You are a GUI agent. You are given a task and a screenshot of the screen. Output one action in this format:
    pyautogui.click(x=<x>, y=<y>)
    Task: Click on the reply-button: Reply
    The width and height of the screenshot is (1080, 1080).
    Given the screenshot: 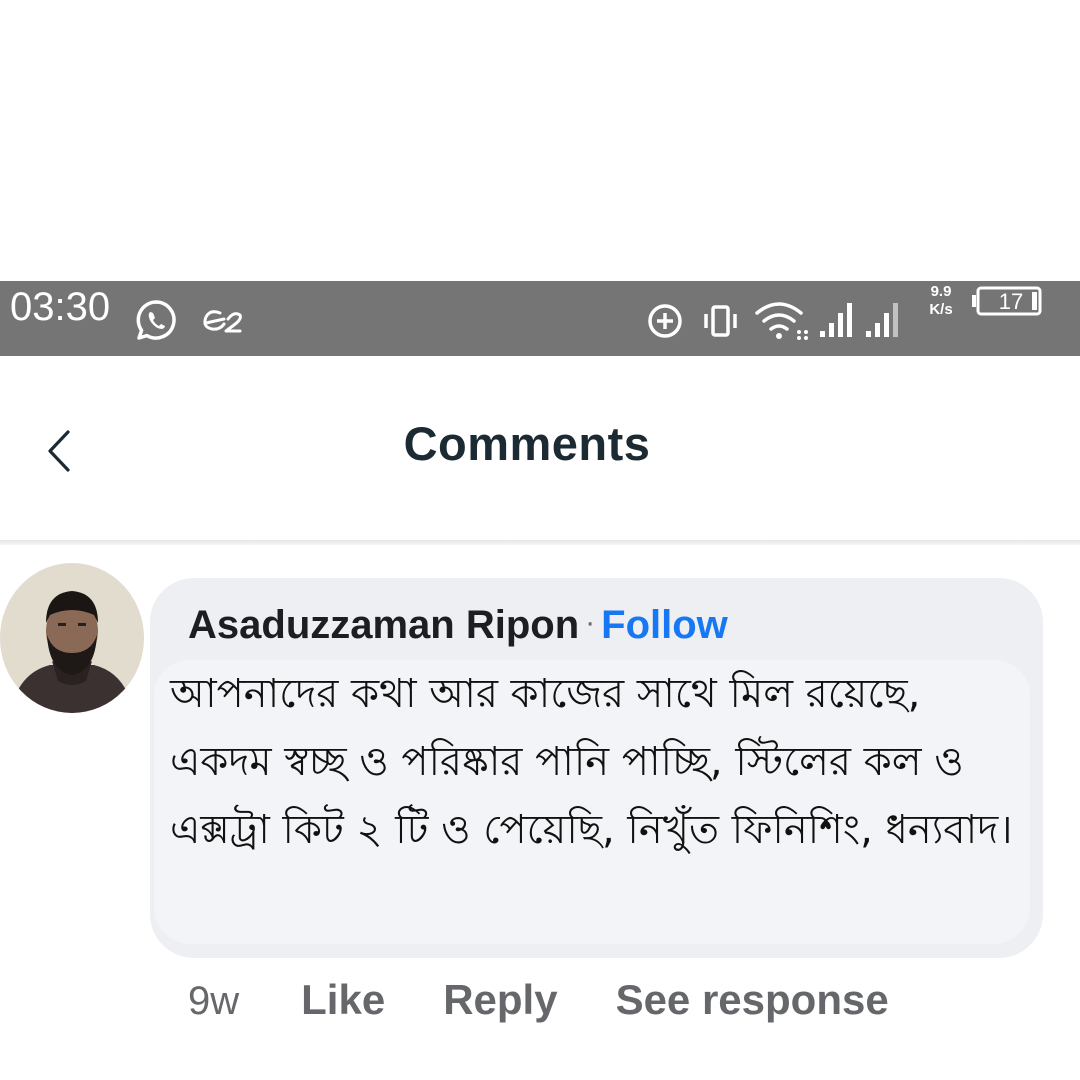 What is the action you would take?
    pyautogui.click(x=500, y=999)
    